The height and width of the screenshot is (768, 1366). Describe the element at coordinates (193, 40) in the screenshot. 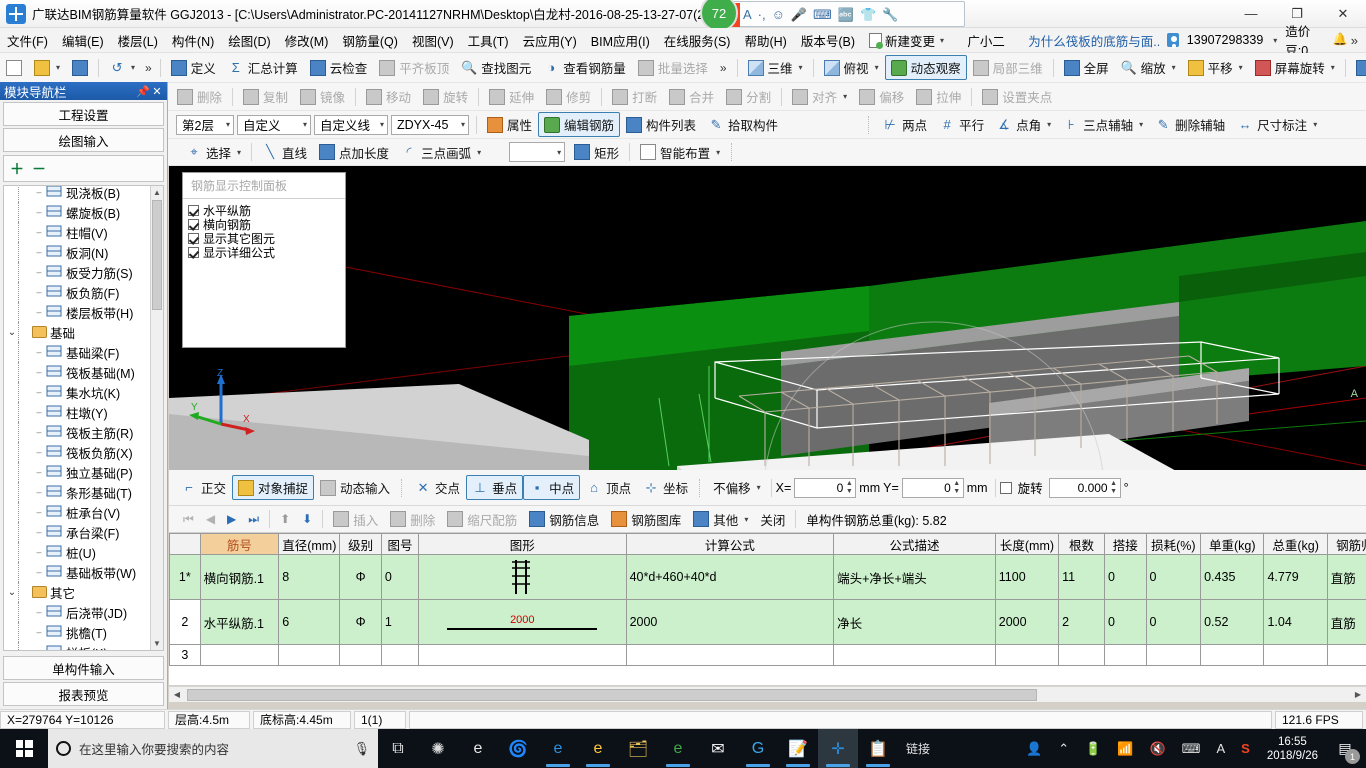

I see `menu-component: 构件(N)` at that location.